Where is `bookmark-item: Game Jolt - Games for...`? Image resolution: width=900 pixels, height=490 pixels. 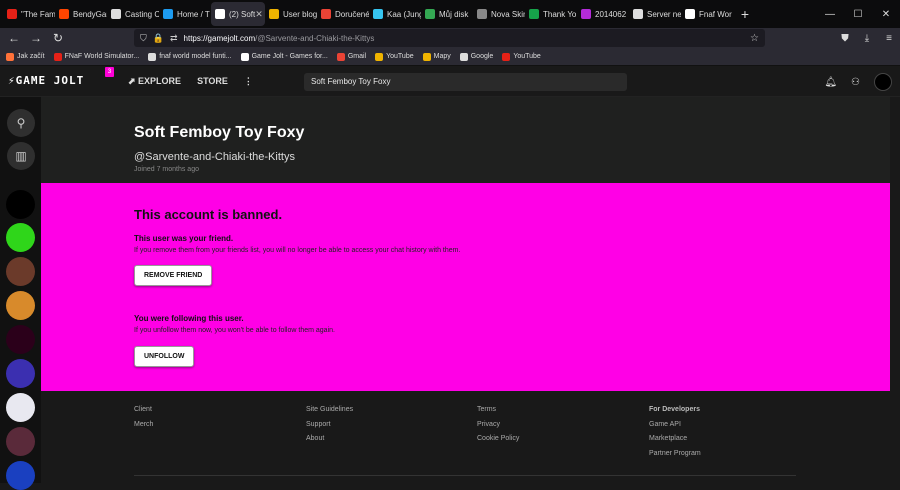 bookmark-item: Game Jolt - Games for... is located at coordinates (284, 56).